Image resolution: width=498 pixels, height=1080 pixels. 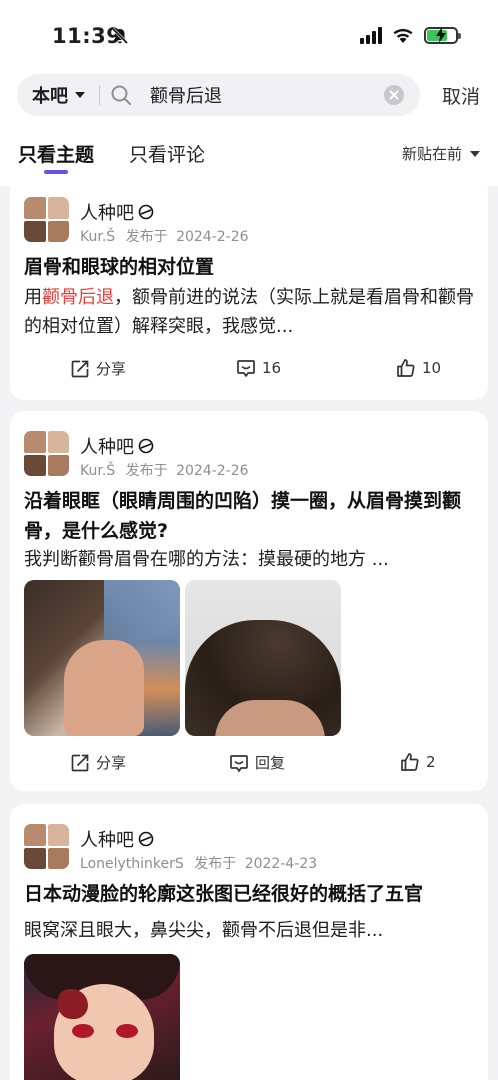 I want to click on post-images, so click(x=182, y=658).